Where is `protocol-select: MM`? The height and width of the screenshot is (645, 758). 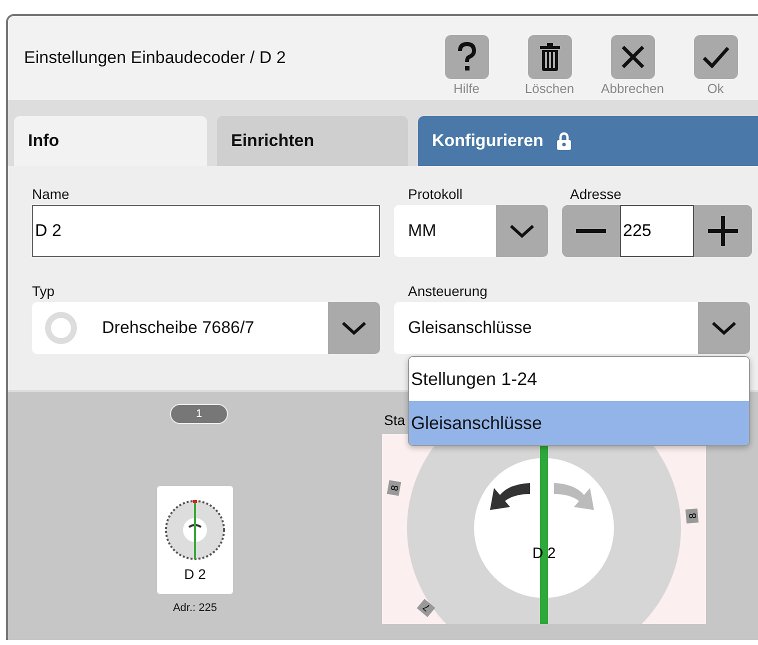 protocol-select: MM is located at coordinates (471, 231).